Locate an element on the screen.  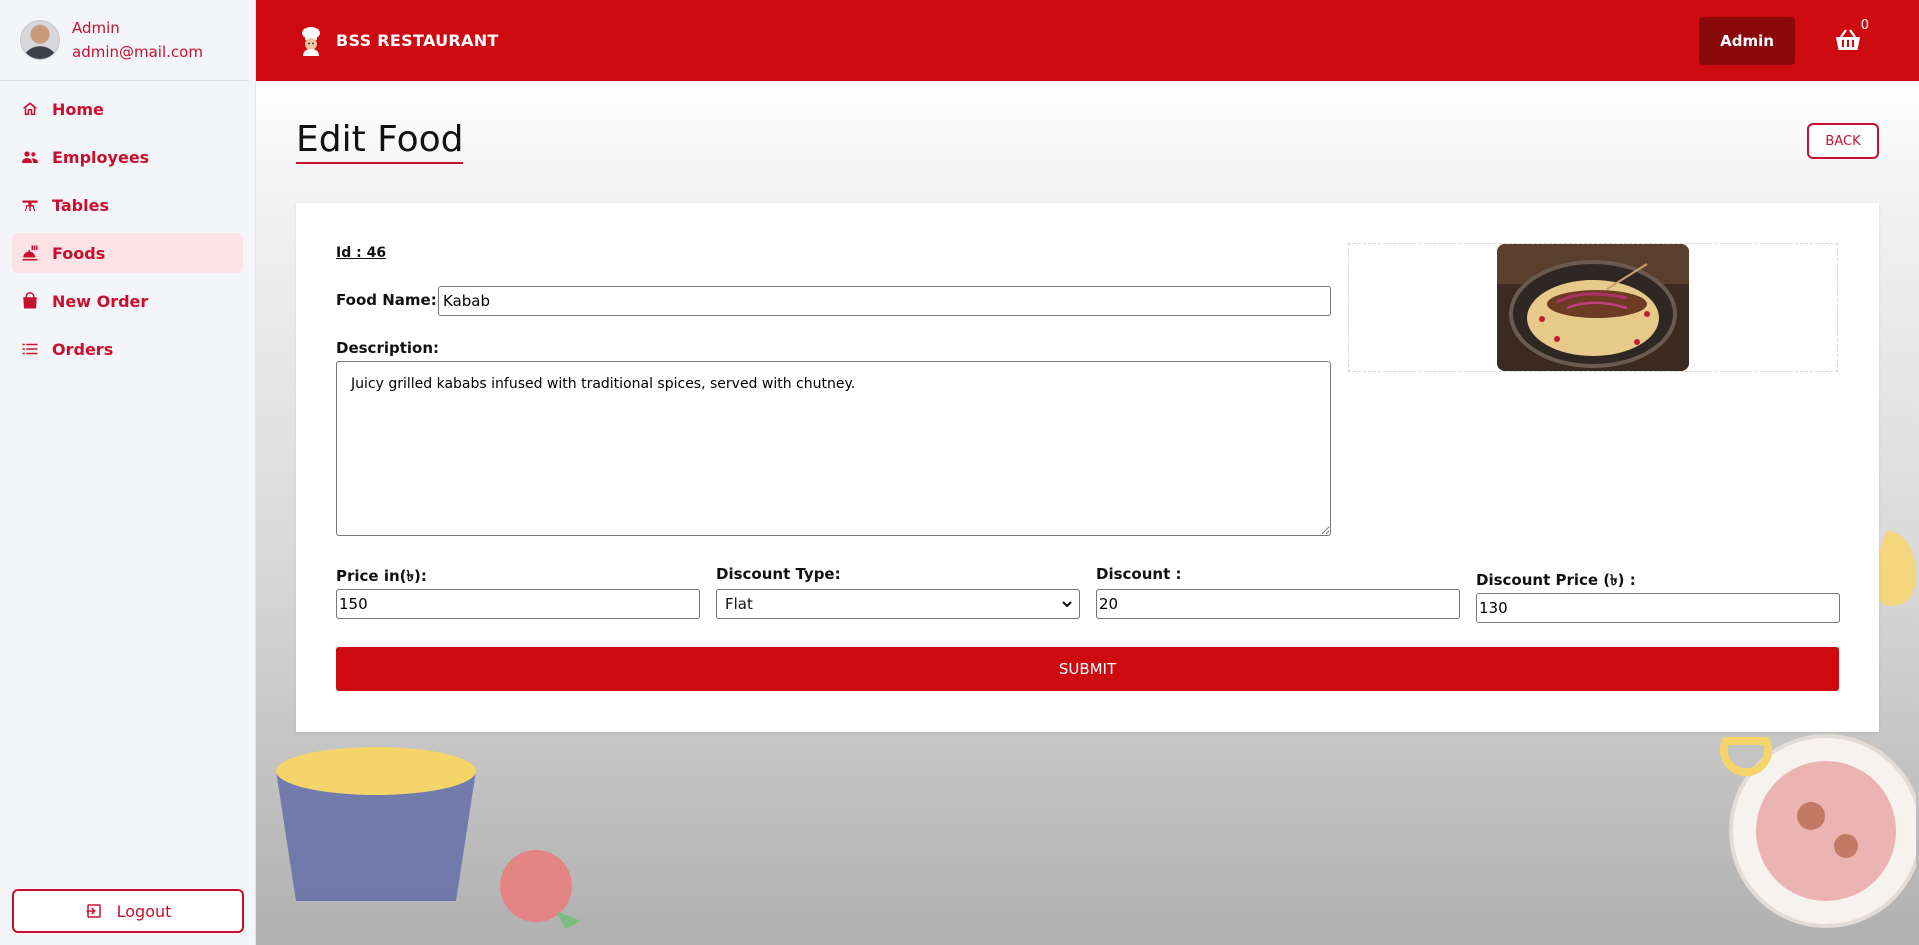
price-input is located at coordinates (518, 604).